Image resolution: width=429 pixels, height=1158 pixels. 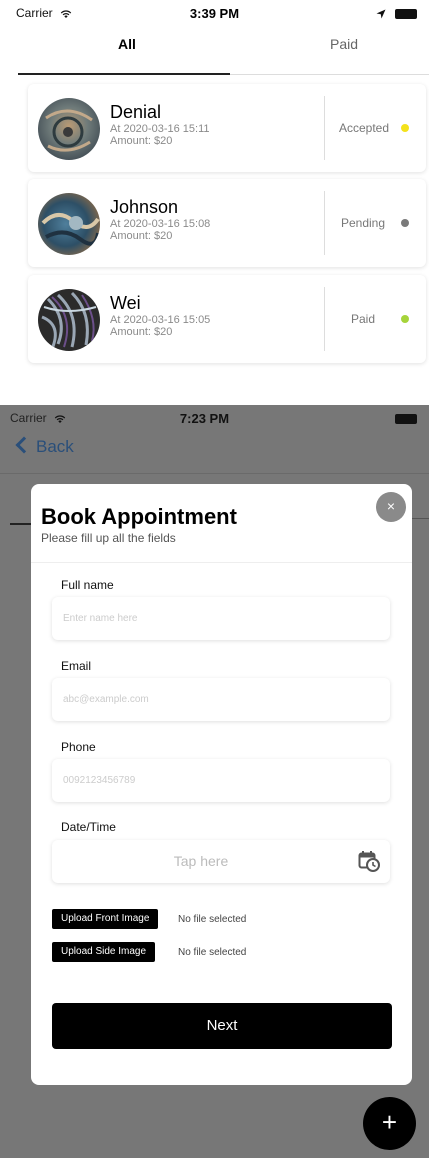 I want to click on modal-title: Book Appointment, so click(x=139, y=516).